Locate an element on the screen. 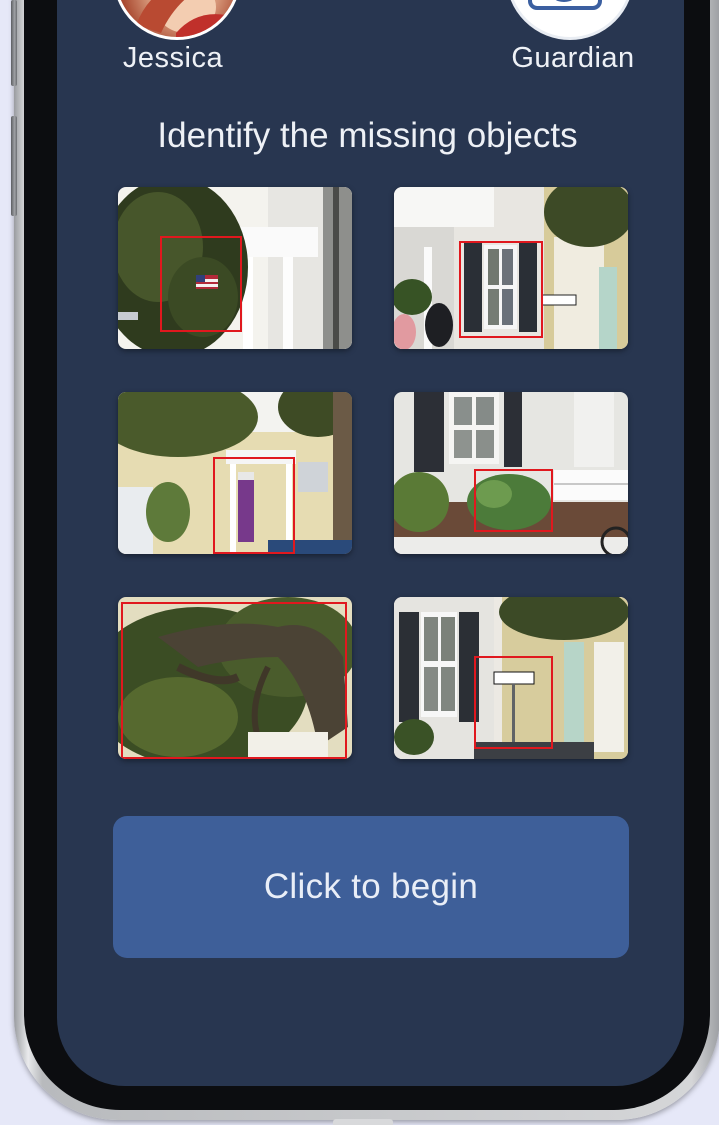 The width and height of the screenshot is (719, 1125). photo-tile-sign is located at coordinates (511, 678).